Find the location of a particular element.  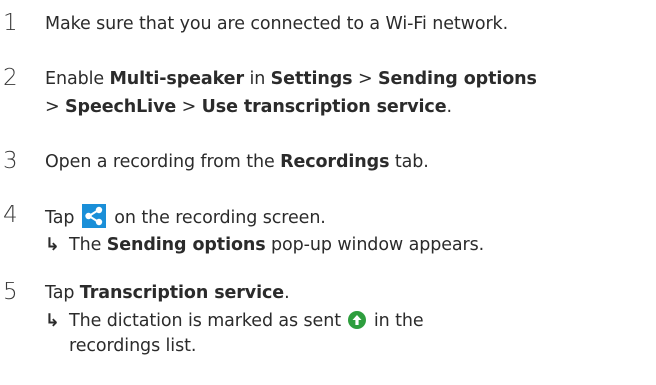

text-segment: Open a recording from the is located at coordinates (163, 162).